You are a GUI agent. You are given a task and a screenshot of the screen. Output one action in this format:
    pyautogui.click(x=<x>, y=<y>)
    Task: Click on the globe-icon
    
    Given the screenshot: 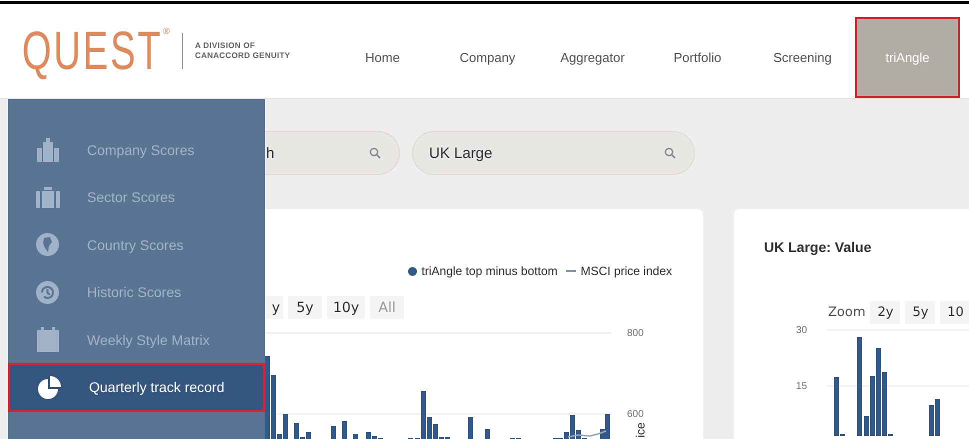 What is the action you would take?
    pyautogui.click(x=47, y=244)
    